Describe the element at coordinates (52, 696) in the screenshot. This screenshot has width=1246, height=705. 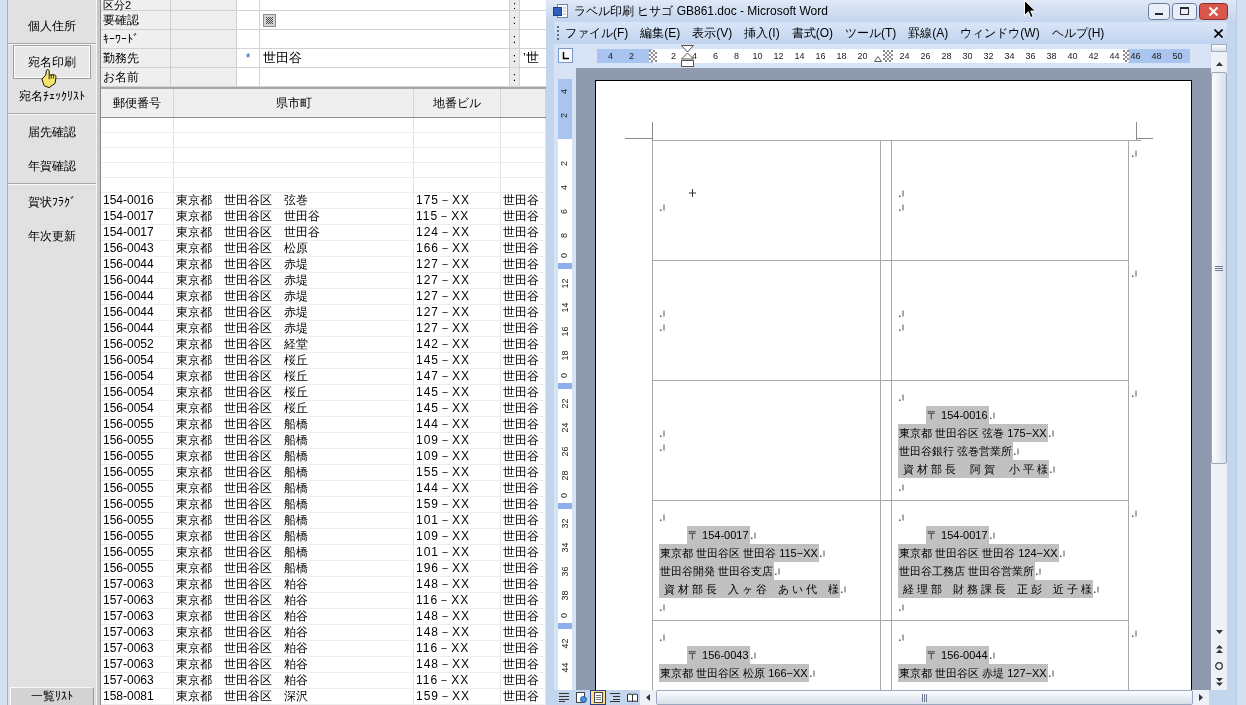
I see `list-button: 一覧ﾘｽﾄ` at that location.